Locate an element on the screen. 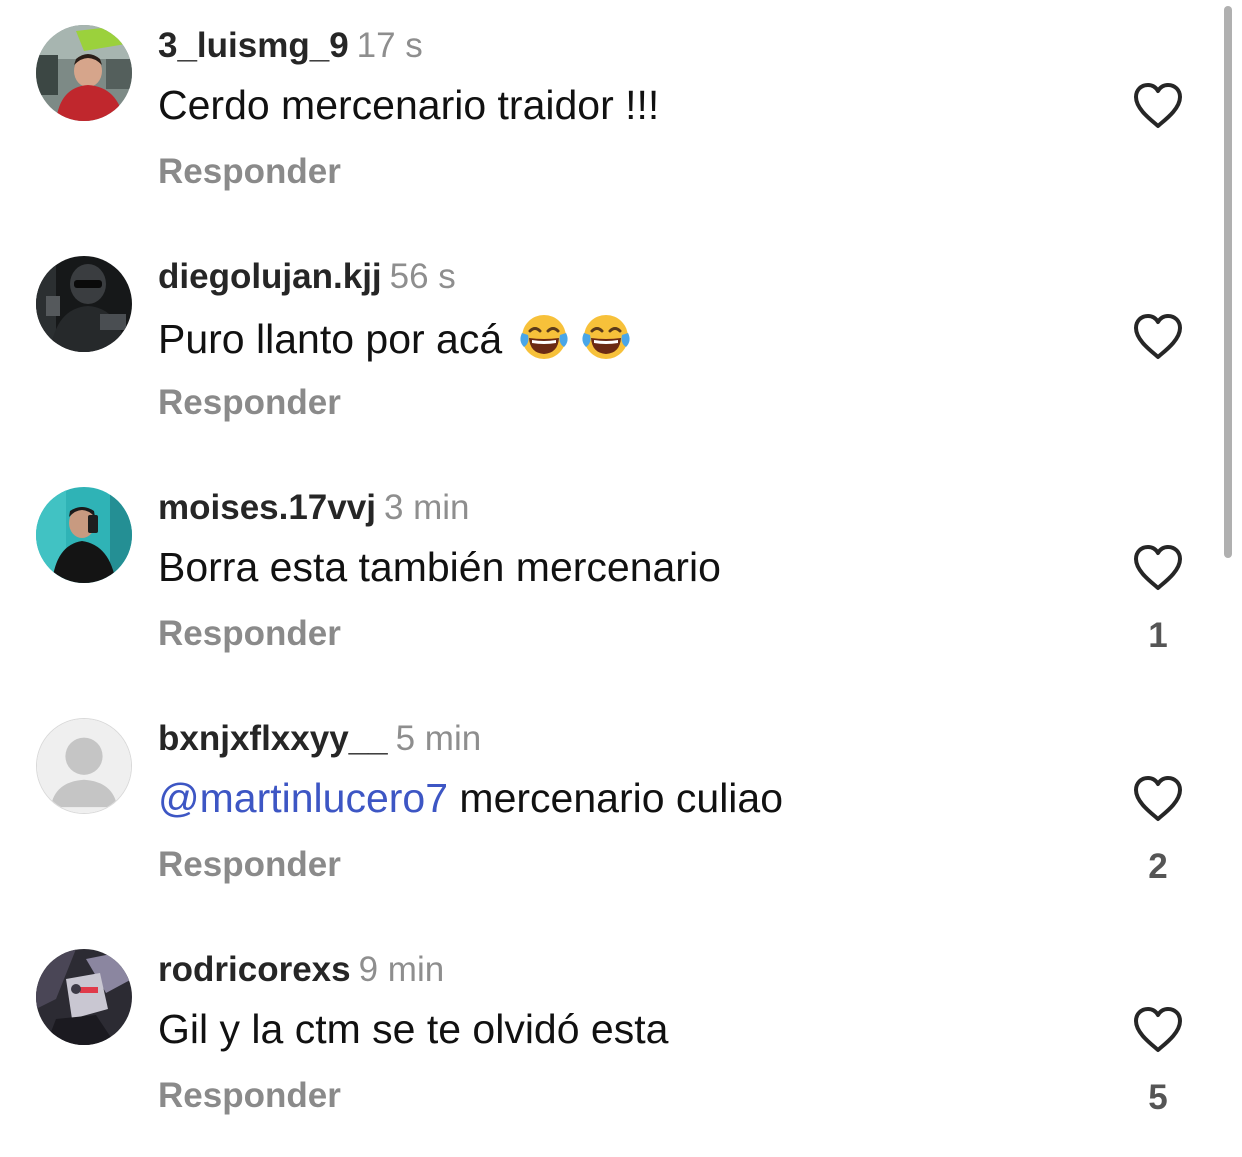 This screenshot has width=1242, height=1157. comment-body: Borra esta también mercenario is located at coordinates (439, 567).